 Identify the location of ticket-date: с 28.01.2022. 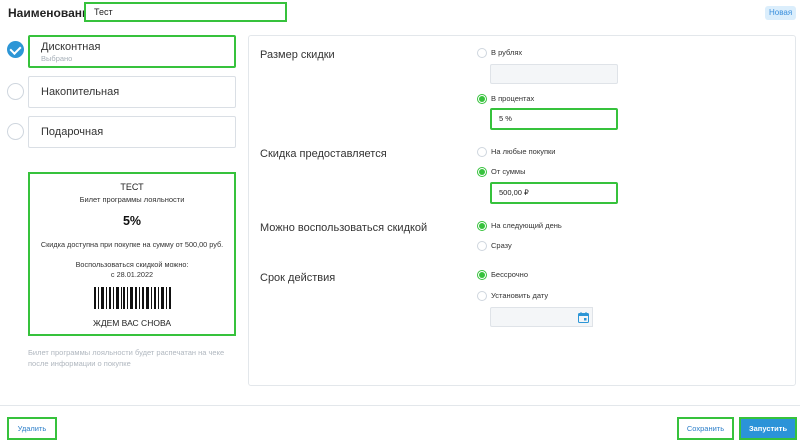
(132, 274).